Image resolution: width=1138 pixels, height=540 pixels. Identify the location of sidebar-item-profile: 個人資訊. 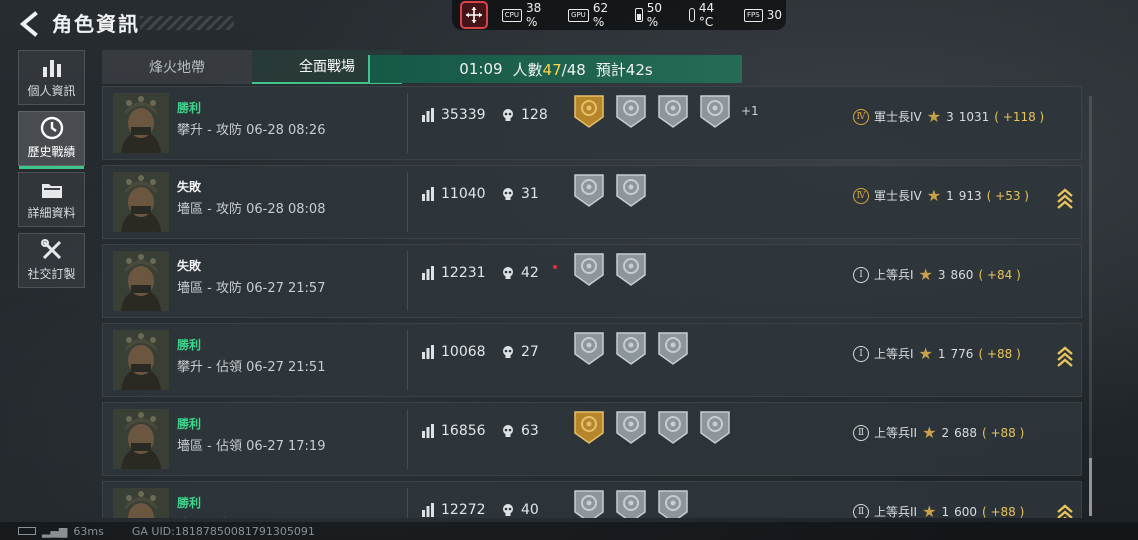
(51, 77).